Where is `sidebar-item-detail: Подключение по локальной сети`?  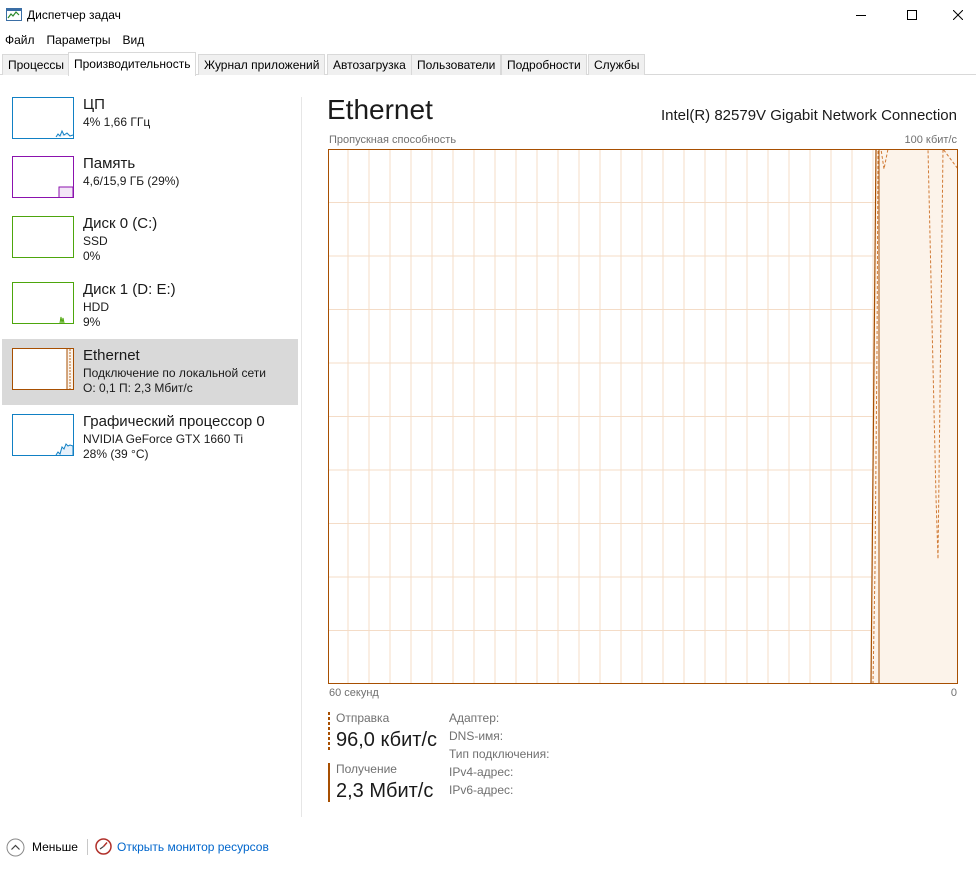
sidebar-item-detail: Подключение по локальной сети is located at coordinates (174, 373).